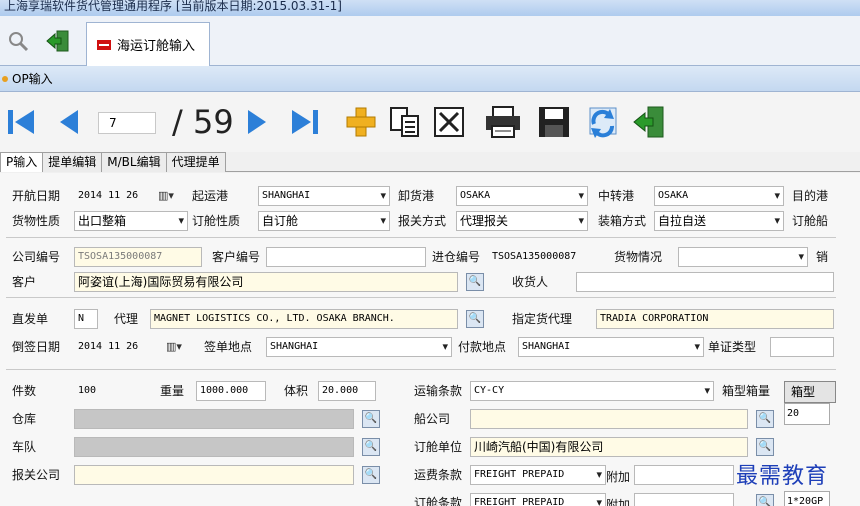  Describe the element at coordinates (214, 475) in the screenshot. I see `customs-company-field` at that location.